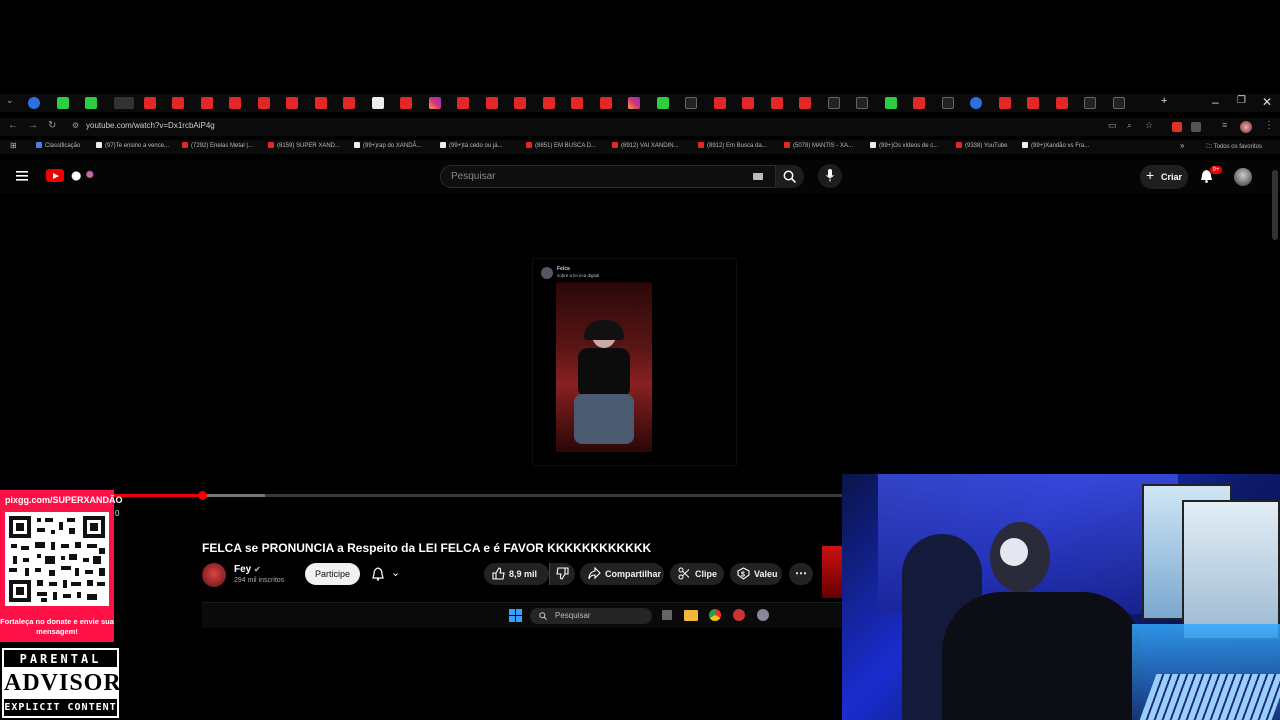  I want to click on reload-icon: ↻, so click(52, 125).